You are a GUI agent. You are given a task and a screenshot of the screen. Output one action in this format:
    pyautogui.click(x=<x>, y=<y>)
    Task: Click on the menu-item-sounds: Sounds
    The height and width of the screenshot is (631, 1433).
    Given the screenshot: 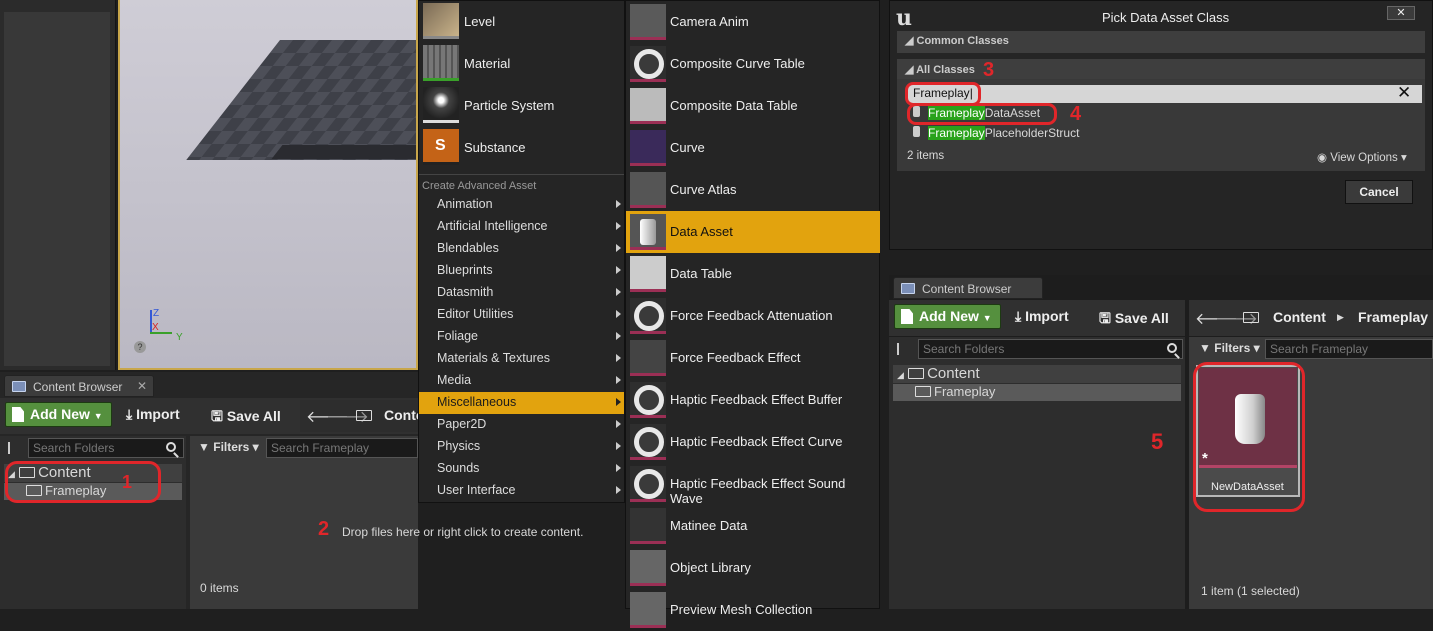 What is the action you would take?
    pyautogui.click(x=521, y=469)
    